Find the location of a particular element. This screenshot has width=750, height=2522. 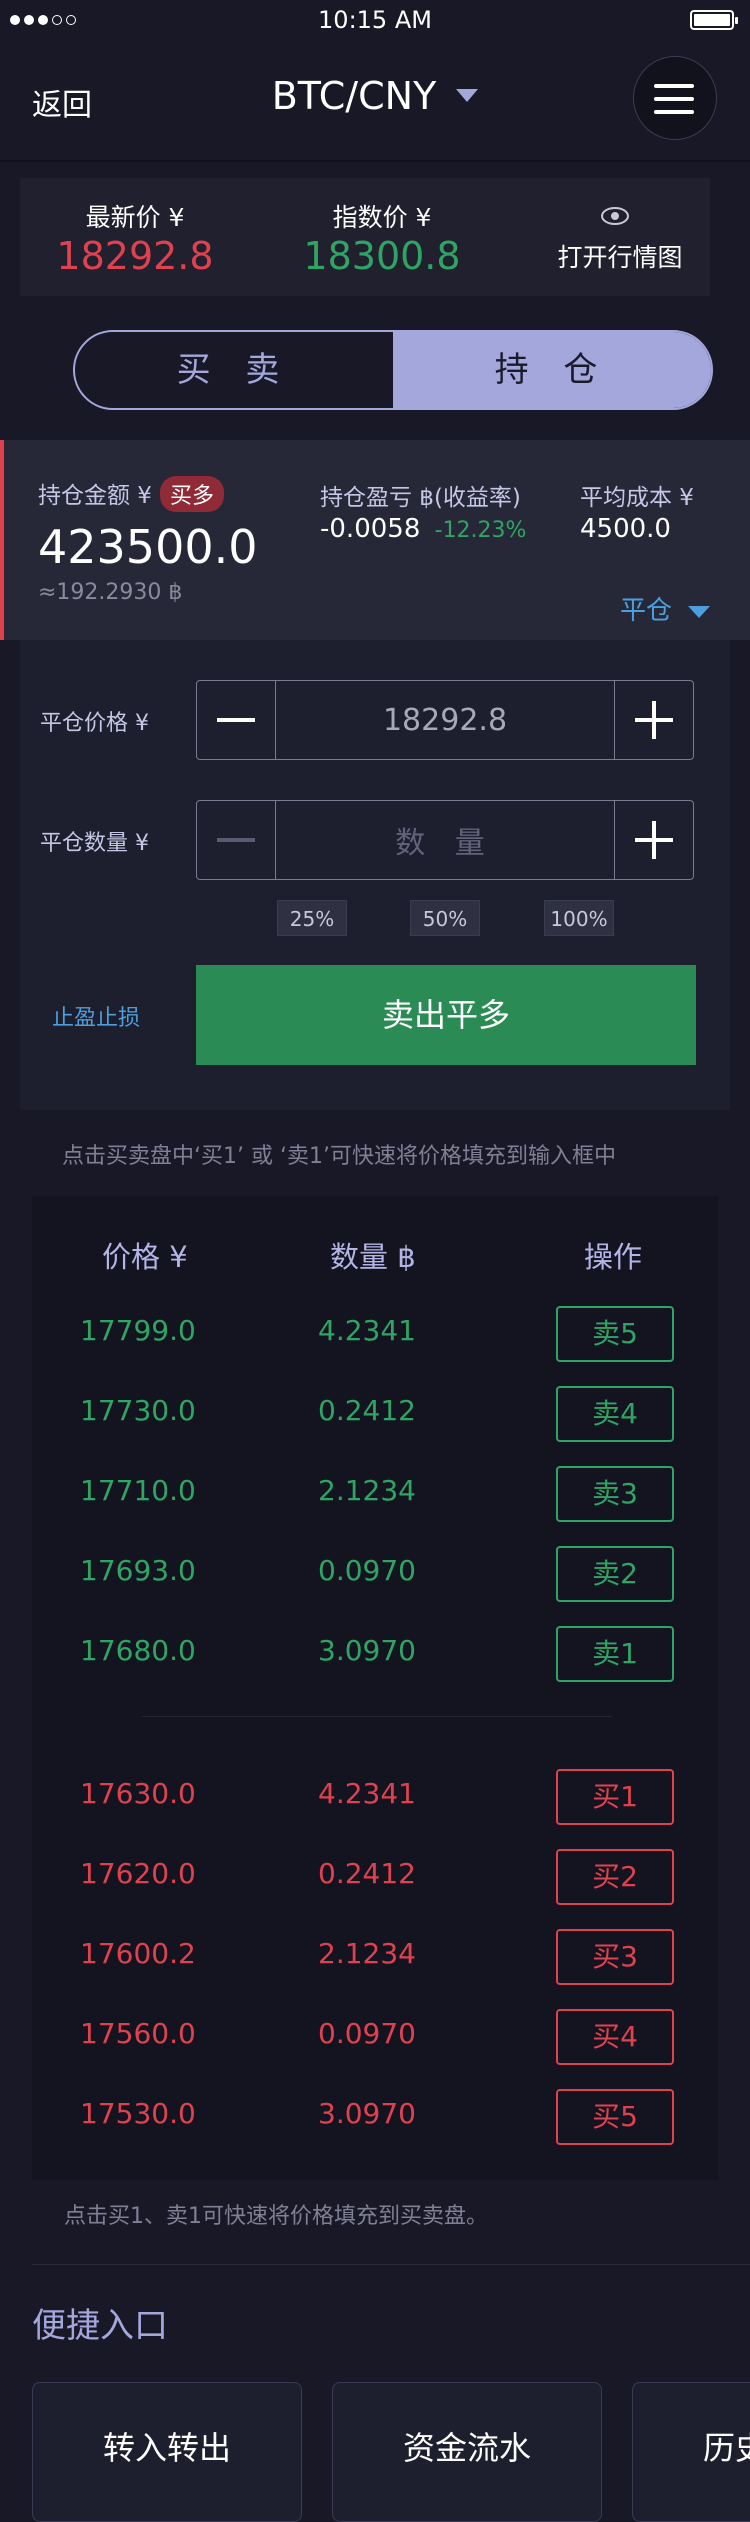

bid-qty: 2.1234 is located at coordinates (367, 1953).